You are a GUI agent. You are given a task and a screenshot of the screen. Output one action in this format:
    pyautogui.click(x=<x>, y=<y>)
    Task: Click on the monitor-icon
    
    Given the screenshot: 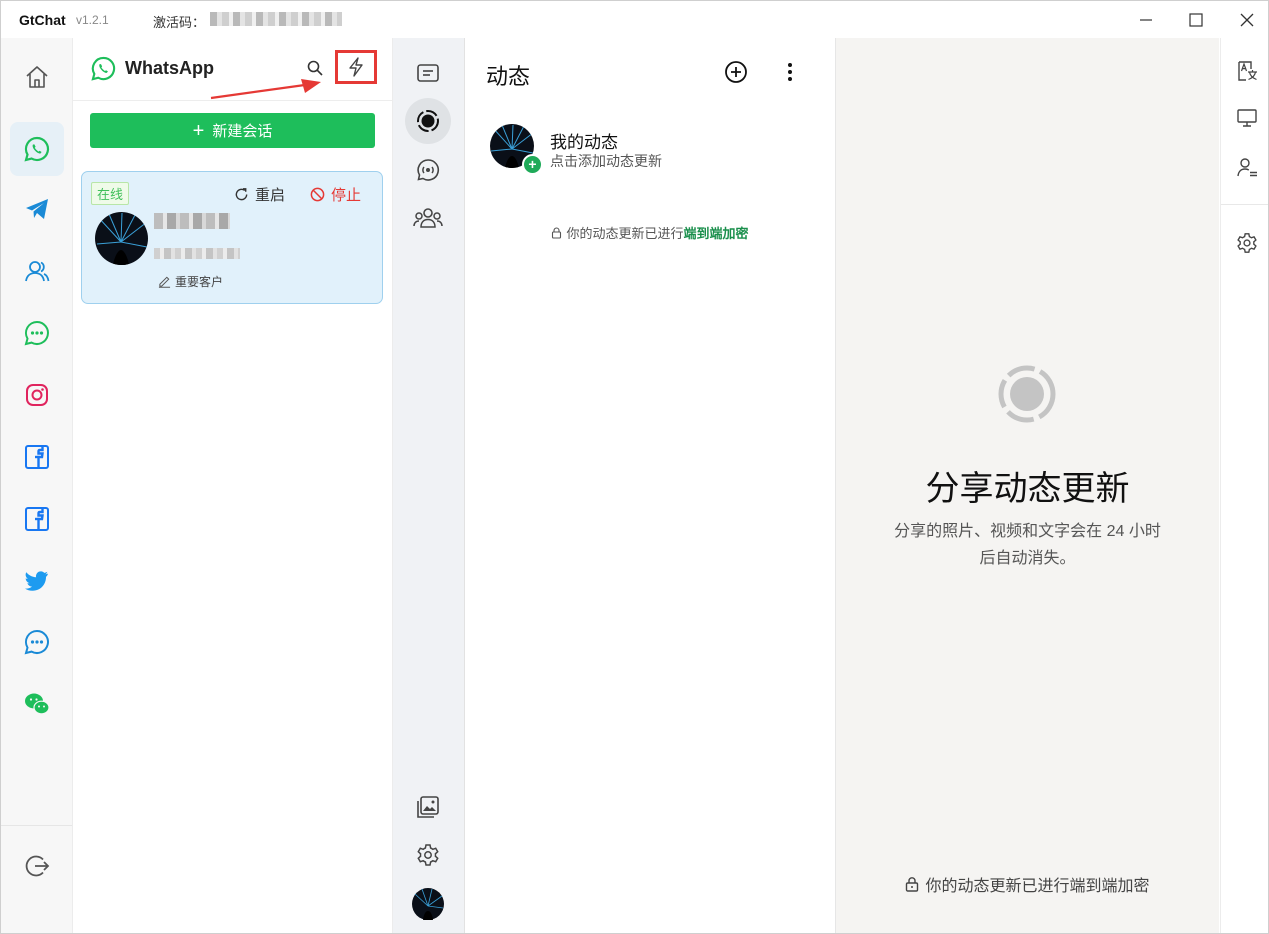 What is the action you would take?
    pyautogui.click(x=1247, y=118)
    